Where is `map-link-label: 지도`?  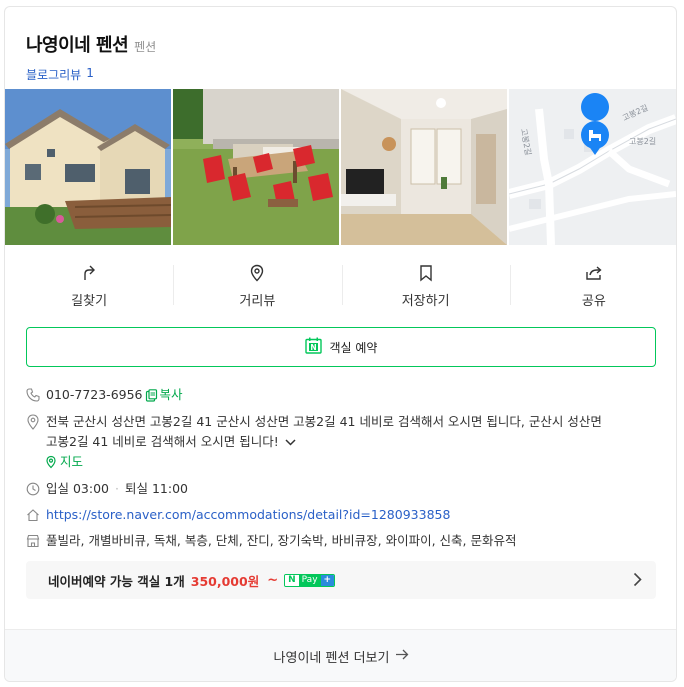 map-link-label: 지도 is located at coordinates (72, 461).